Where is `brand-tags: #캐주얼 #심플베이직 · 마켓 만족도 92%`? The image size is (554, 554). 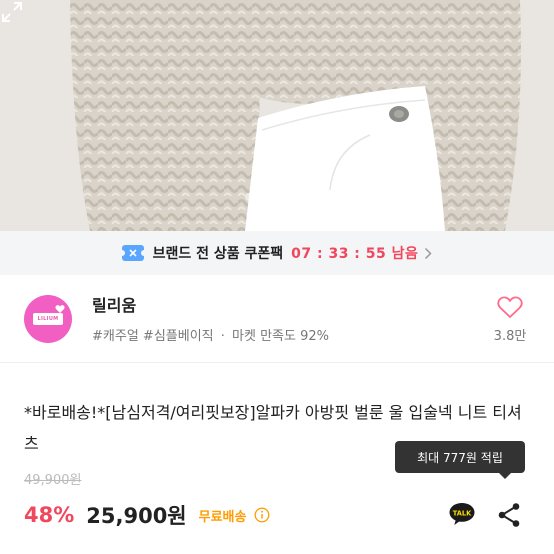 brand-tags: #캐주얼 #심플베이직 · 마켓 만족도 92% is located at coordinates (210, 334).